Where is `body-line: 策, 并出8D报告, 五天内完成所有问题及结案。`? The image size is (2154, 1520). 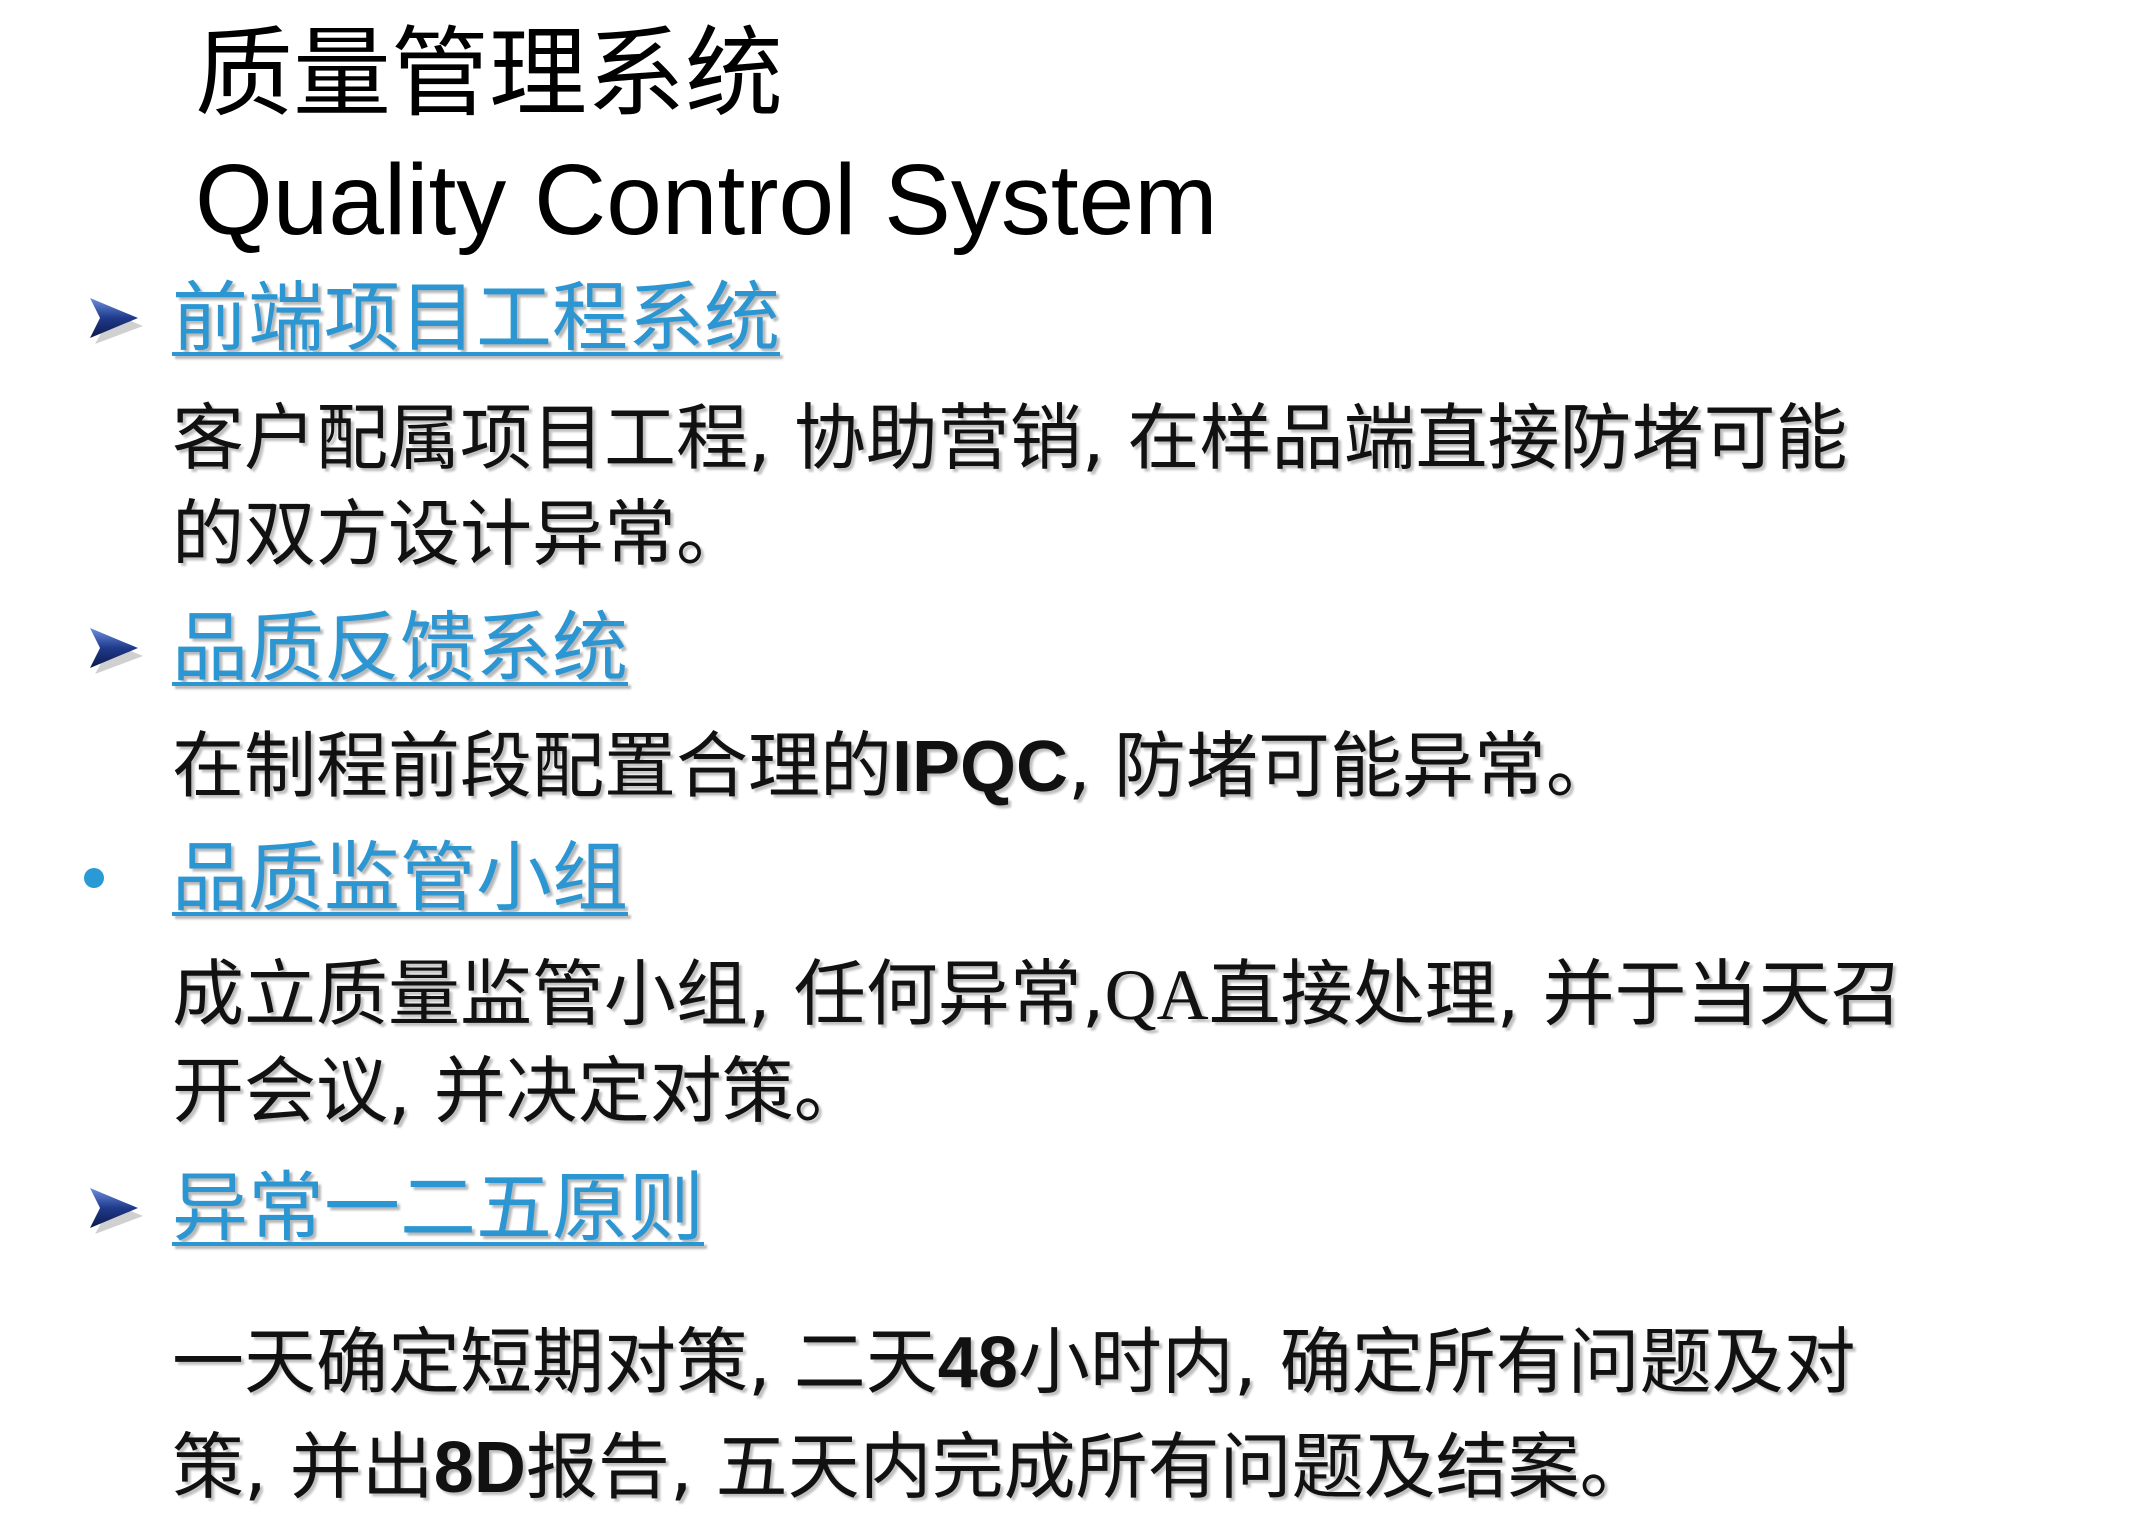 body-line: 策, 并出8D报告, 五天内完成所有问题及结案。 is located at coordinates (1137, 1467).